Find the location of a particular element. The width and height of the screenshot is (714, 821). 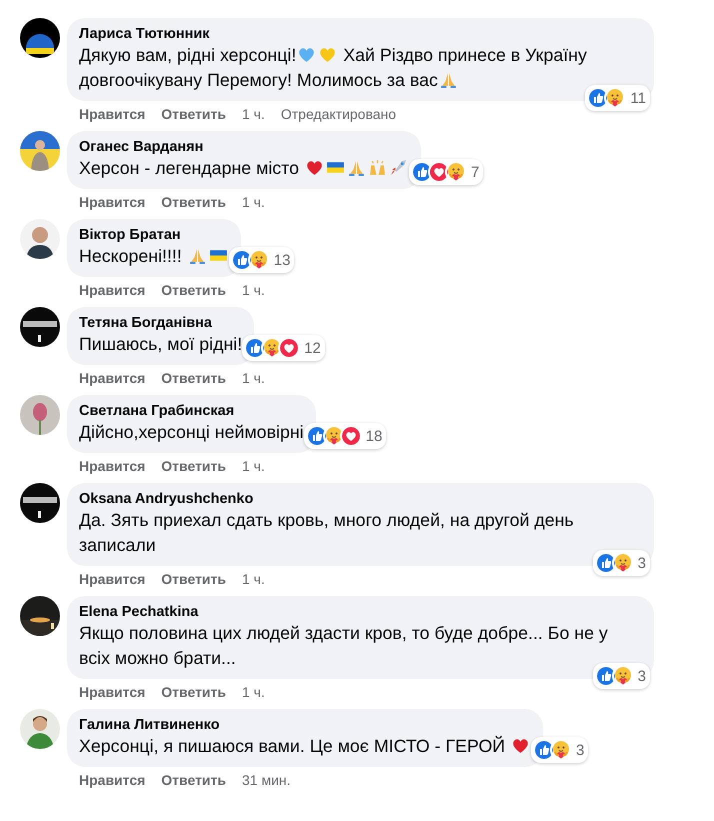

author-name: Лариса Тютюнник is located at coordinates (360, 34).